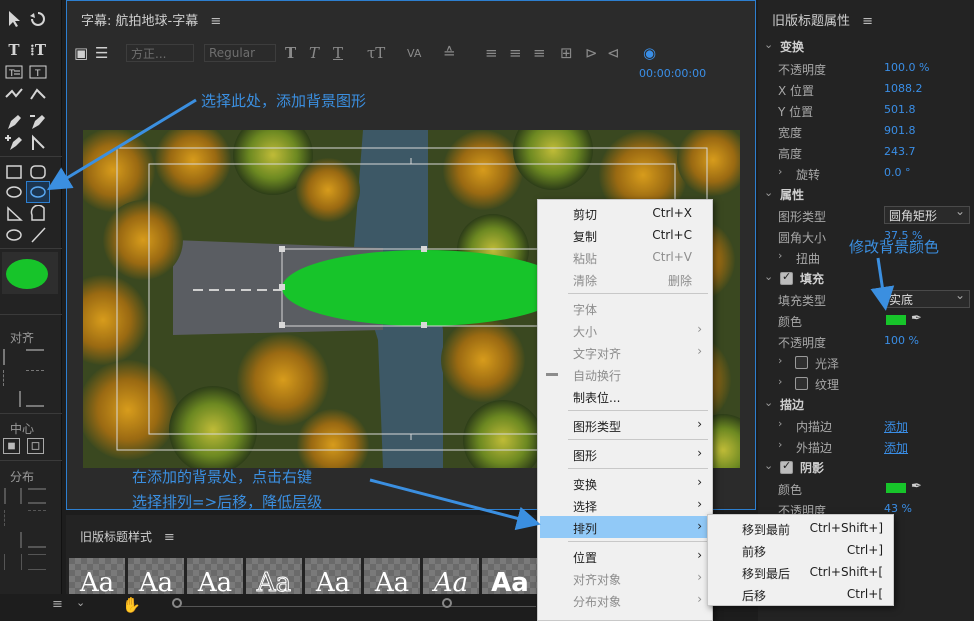 Image resolution: width=974 pixels, height=621 pixels. What do you see at coordinates (14, 214) in the screenshot?
I see `wedge-tool-icon` at bounding box center [14, 214].